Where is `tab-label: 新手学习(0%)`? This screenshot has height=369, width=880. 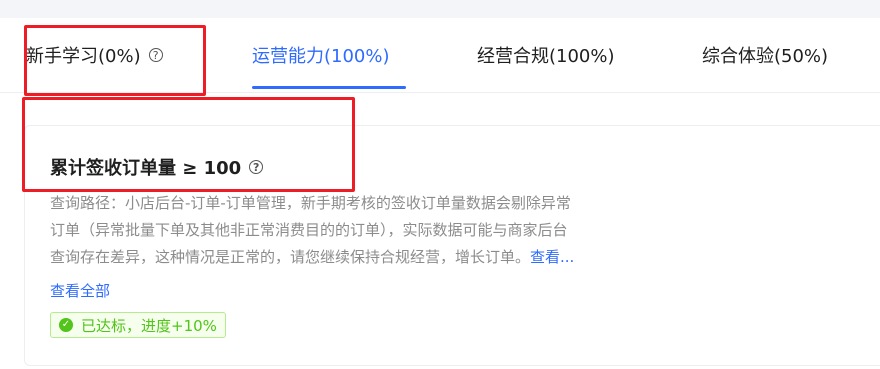 tab-label: 新手学习(0%) is located at coordinates (83, 56).